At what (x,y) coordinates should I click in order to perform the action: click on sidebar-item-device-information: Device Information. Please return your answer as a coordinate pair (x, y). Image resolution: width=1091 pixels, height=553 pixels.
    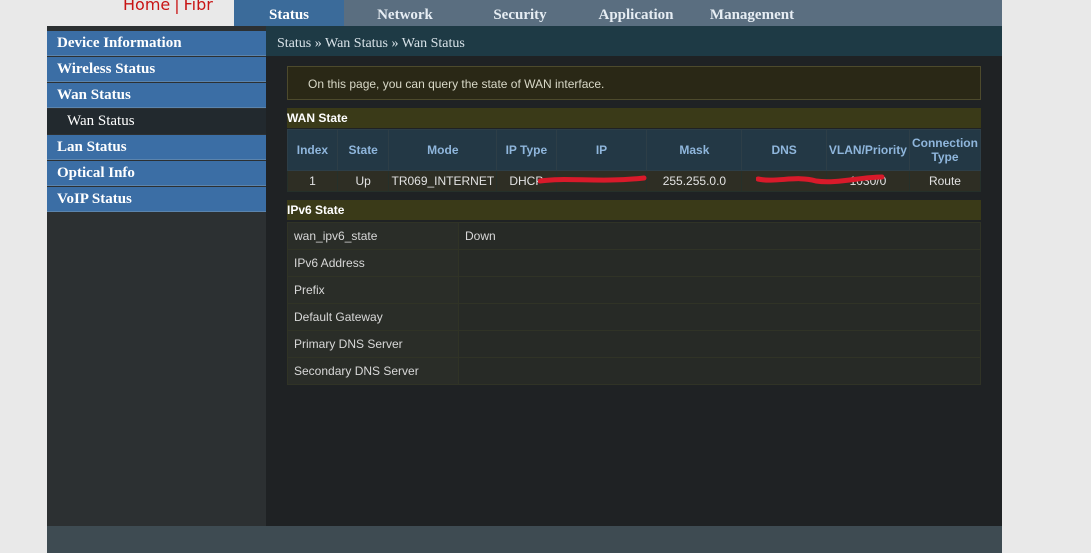
    Looking at the image, I should click on (156, 43).